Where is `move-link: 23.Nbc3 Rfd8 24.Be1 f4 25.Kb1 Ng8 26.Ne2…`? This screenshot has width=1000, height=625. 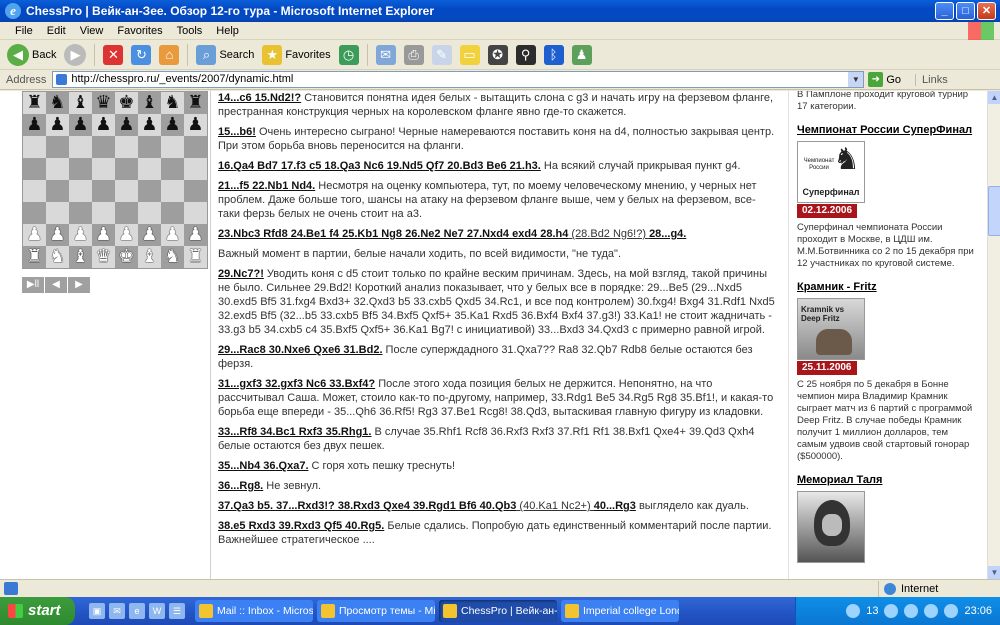
move-link: 23.Nbc3 Rfd8 24.Be1 f4 25.Kb1 Ng8 26.Ne2… is located at coordinates (393, 234).